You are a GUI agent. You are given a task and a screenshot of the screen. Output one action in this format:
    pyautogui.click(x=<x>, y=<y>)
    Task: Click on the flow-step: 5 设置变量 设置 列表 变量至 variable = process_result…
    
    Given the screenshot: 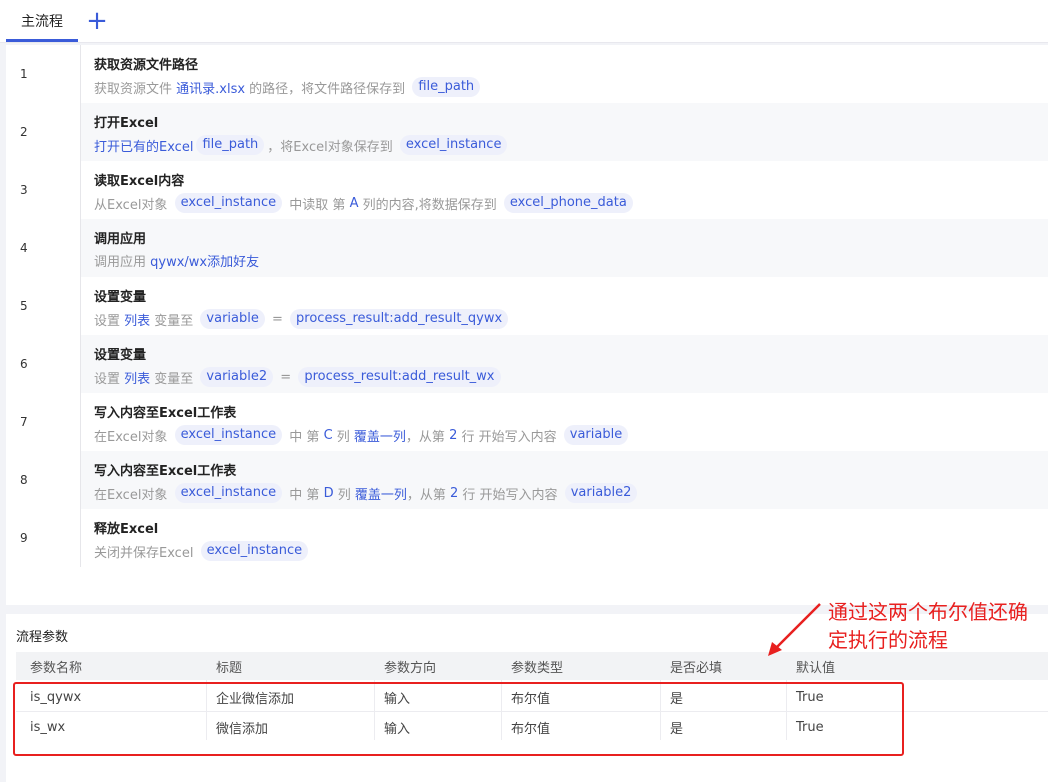 What is the action you would take?
    pyautogui.click(x=527, y=306)
    